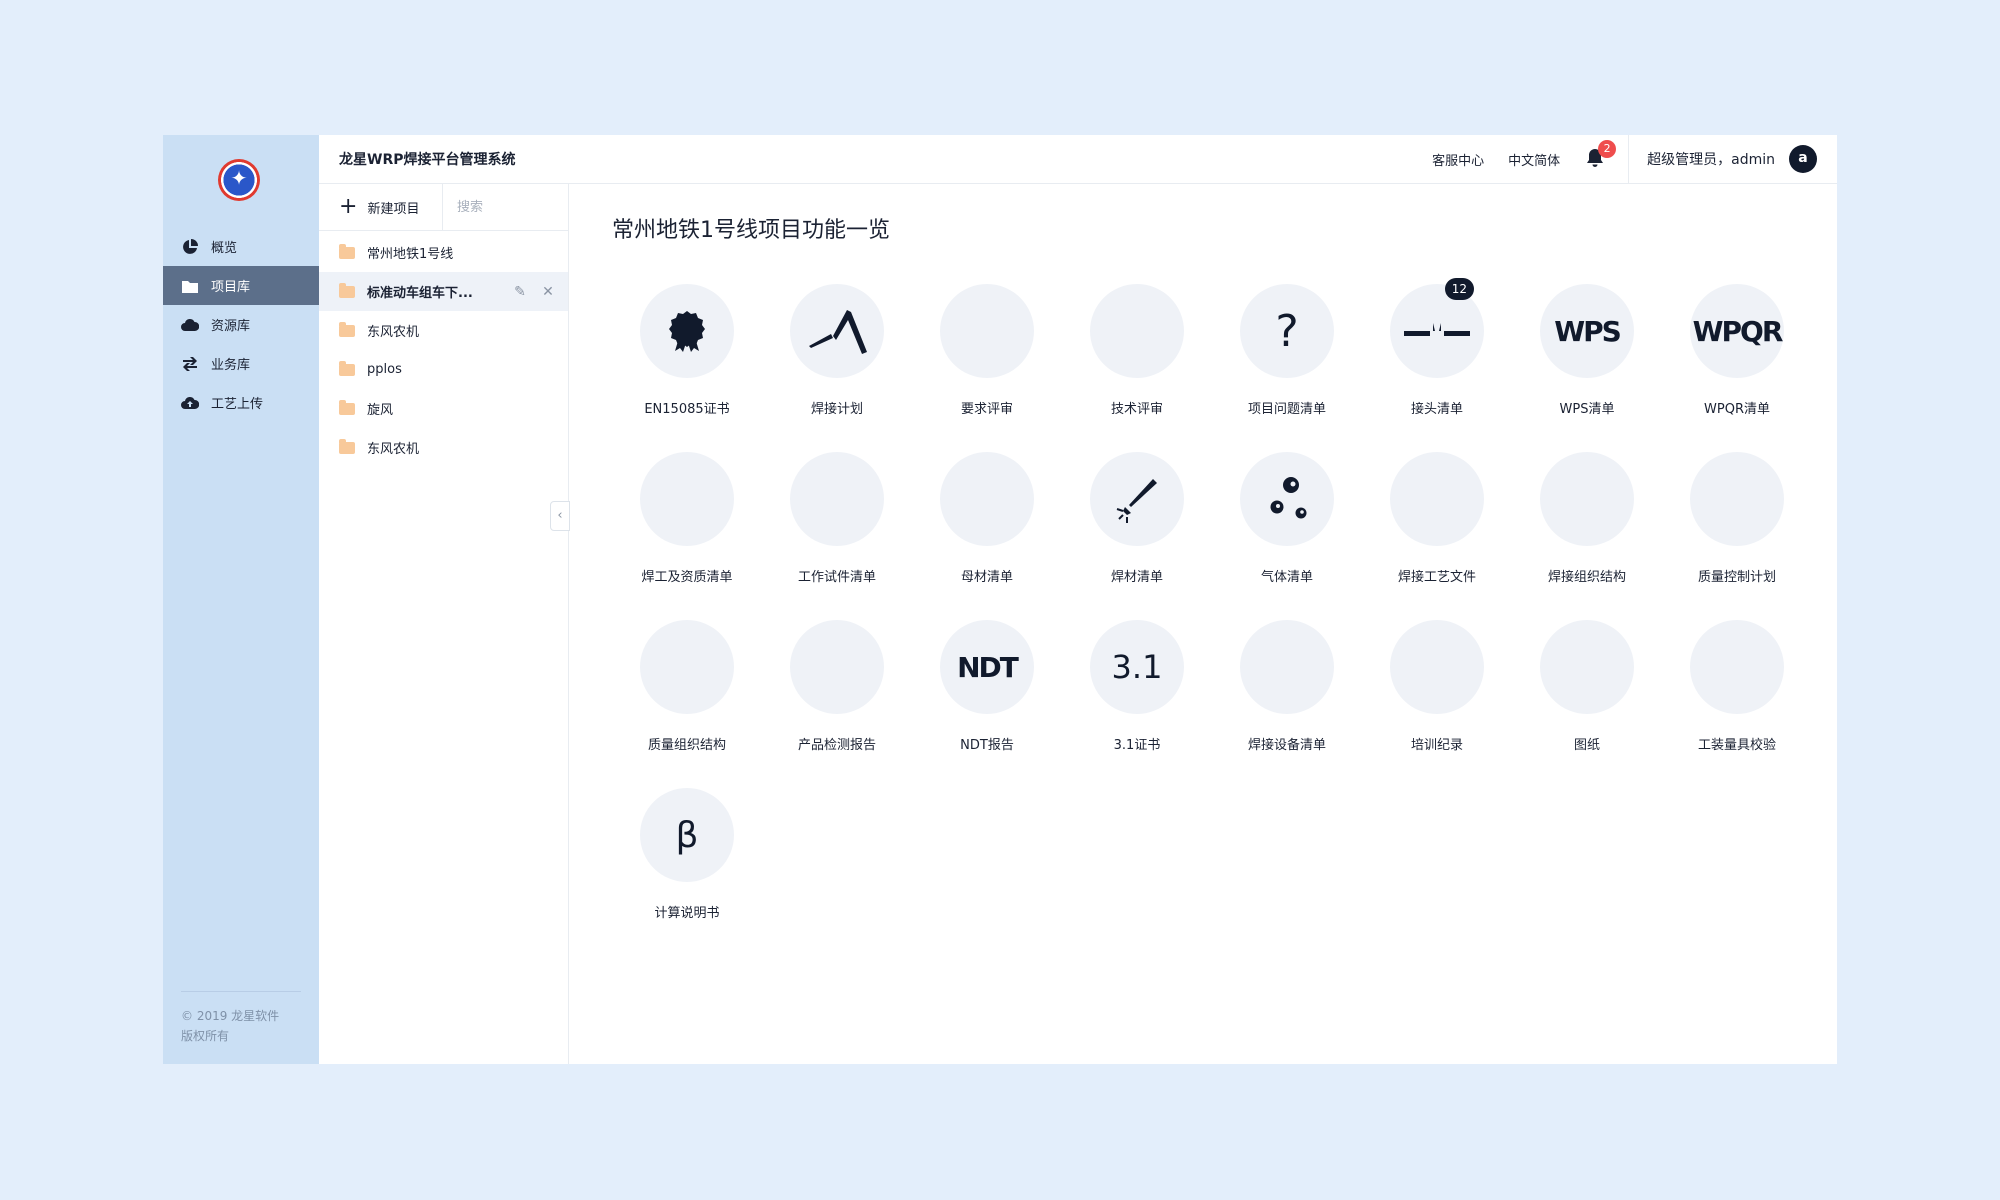 The height and width of the screenshot is (1200, 2000). I want to click on tile-welding-plan: 焊接计划, so click(837, 368).